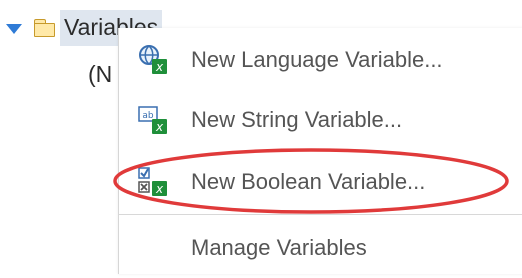  Describe the element at coordinates (100, 74) in the screenshot. I see `tree-child-node: (N` at that location.